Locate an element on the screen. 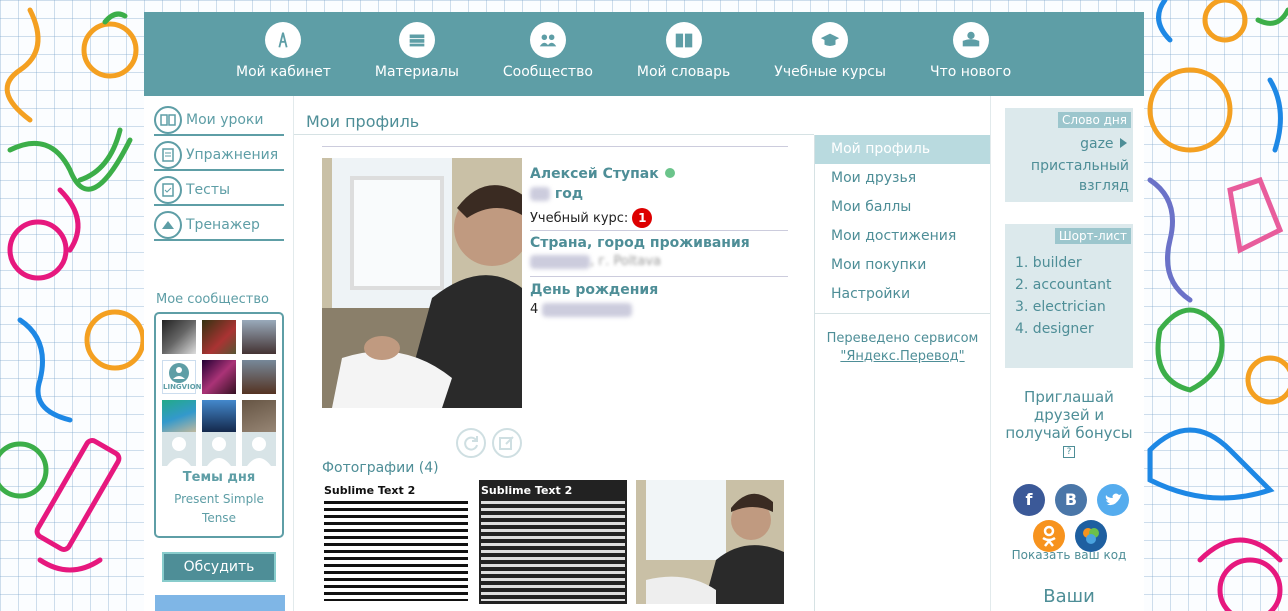  refresh-icon is located at coordinates (471, 443).